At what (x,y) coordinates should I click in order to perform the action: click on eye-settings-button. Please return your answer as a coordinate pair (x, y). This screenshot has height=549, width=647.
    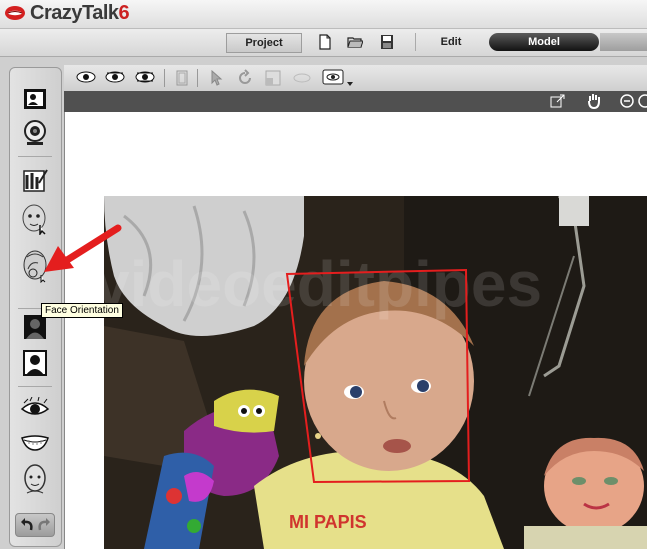
    Looking at the image, I should click on (35, 408).